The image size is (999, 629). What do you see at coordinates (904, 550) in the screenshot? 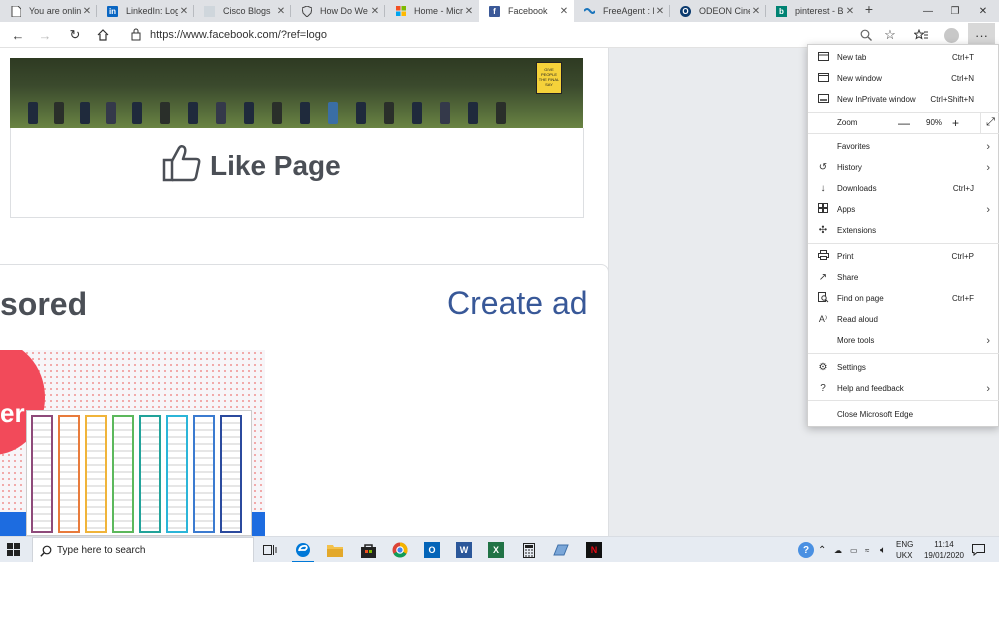
I see `language-indicator: ENG UKX` at bounding box center [904, 550].